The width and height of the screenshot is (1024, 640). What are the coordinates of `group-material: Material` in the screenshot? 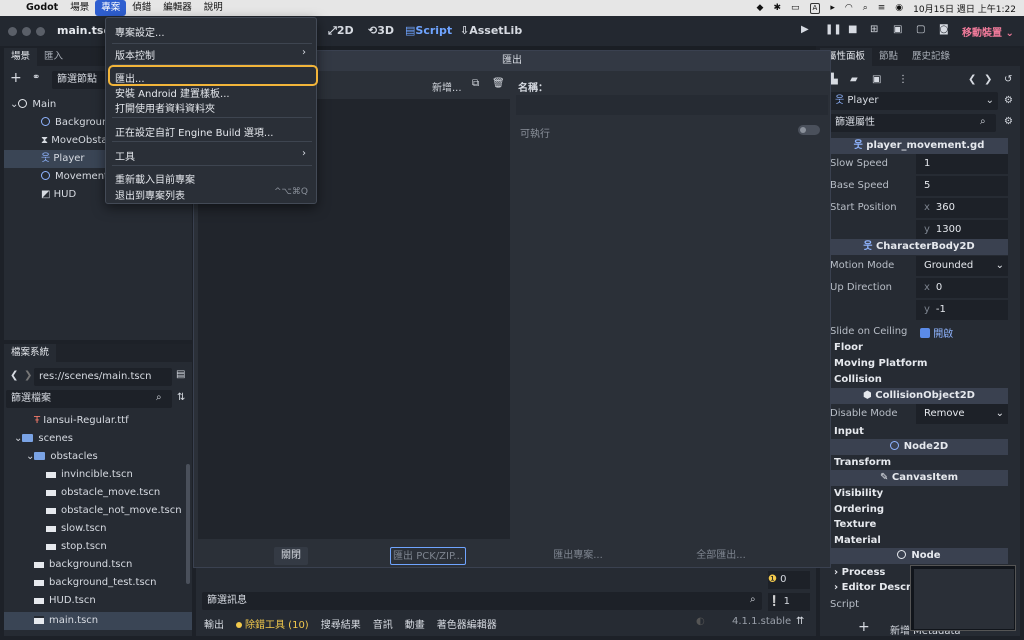 It's located at (857, 540).